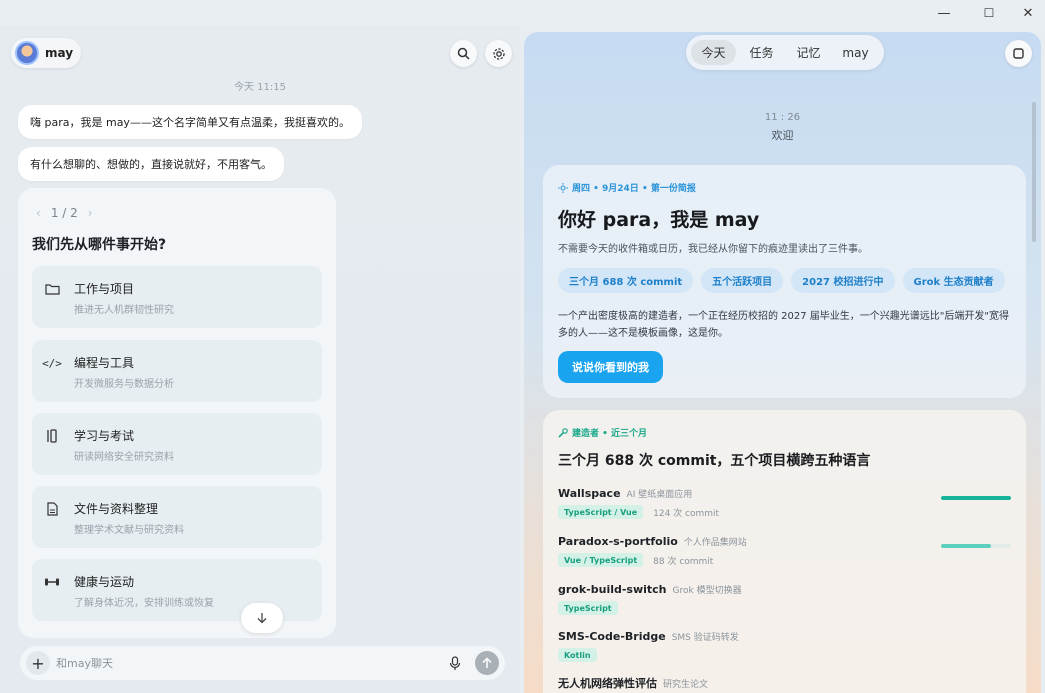  I want to click on message-bubble: 嗨 para，我是 may——这个名字简单又有点温柔，我挺喜欢的。, so click(190, 122).